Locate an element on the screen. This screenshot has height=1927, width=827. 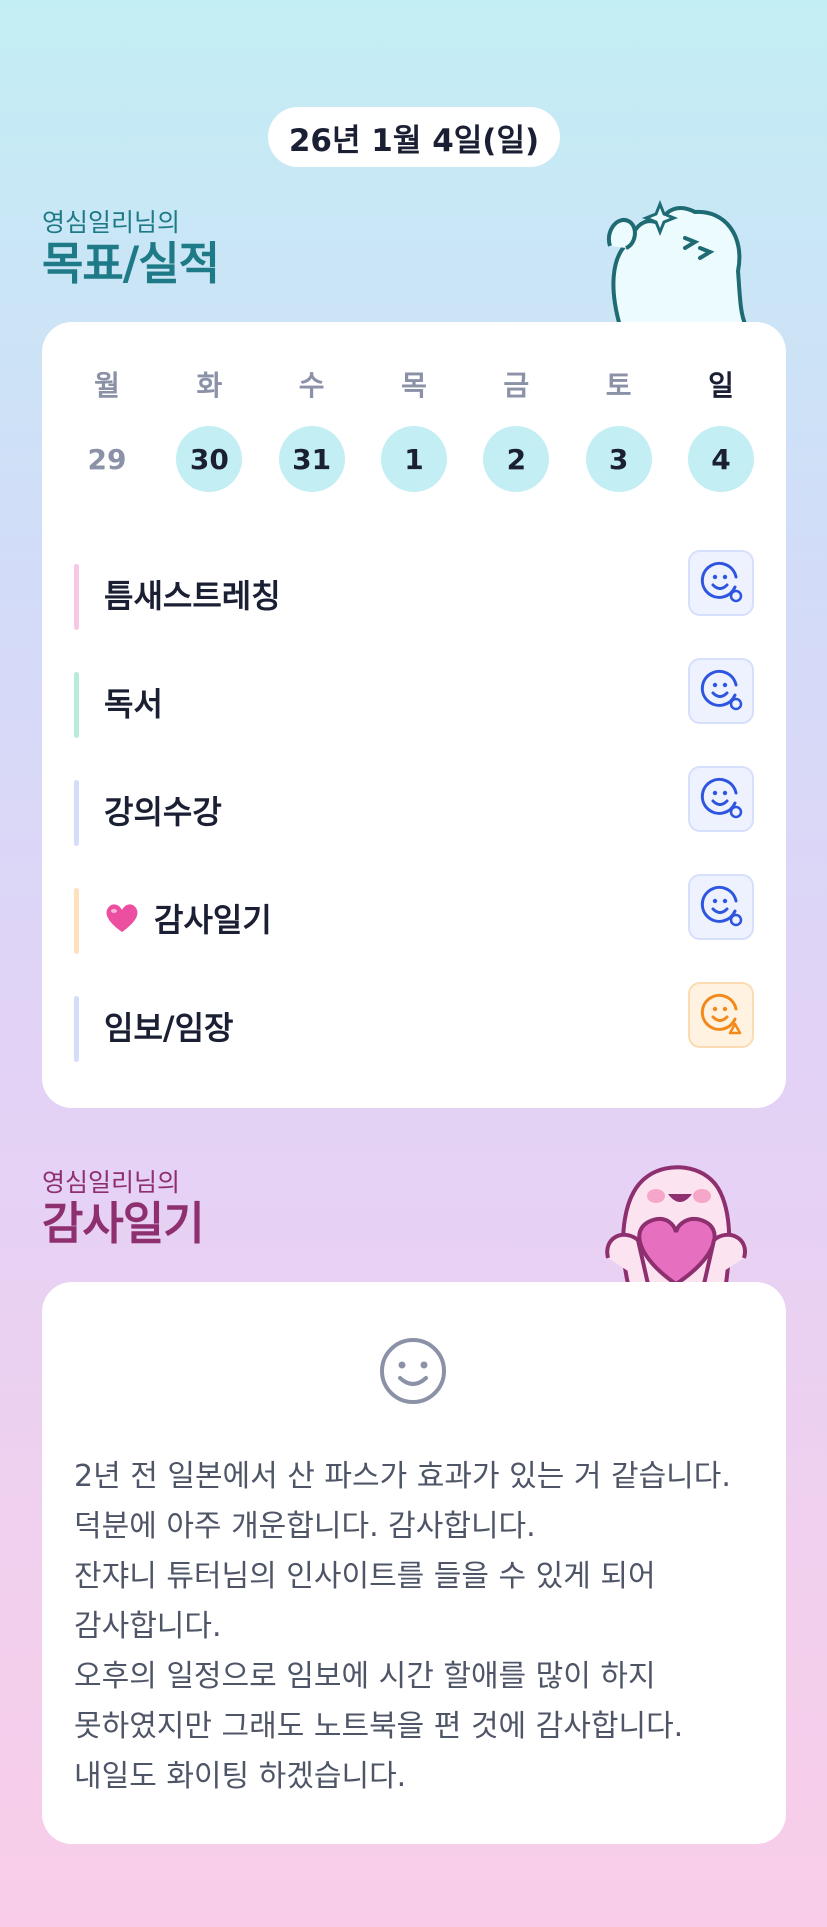
day-of-week-label: 토 is located at coordinates (618, 385).